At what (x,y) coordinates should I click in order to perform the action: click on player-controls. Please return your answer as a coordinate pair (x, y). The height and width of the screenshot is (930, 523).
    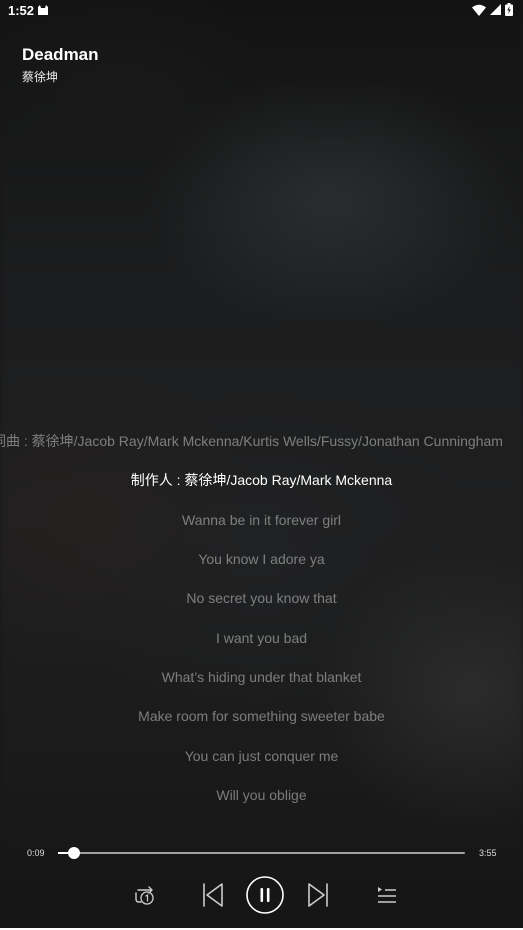
    Looking at the image, I should click on (261, 895).